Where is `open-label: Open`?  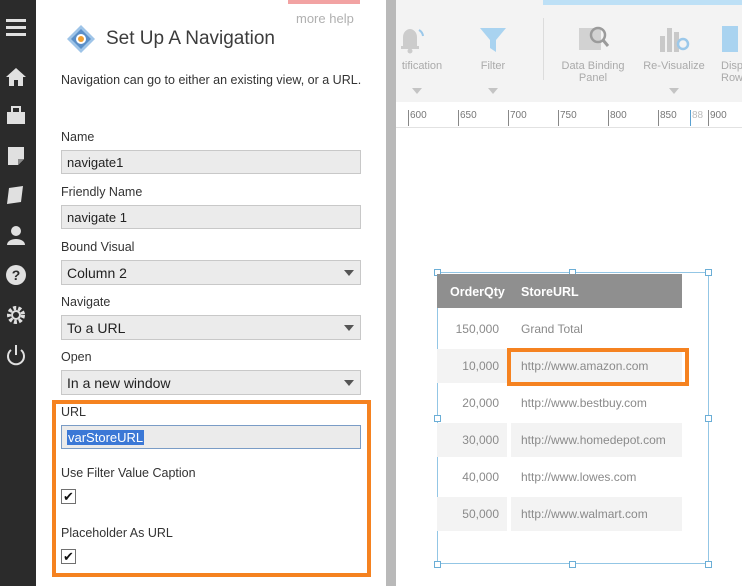 open-label: Open is located at coordinates (76, 357).